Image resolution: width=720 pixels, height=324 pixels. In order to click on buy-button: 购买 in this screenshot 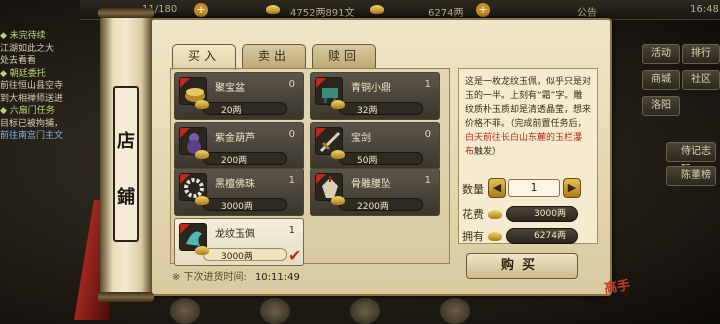, I will do `click(522, 266)`.